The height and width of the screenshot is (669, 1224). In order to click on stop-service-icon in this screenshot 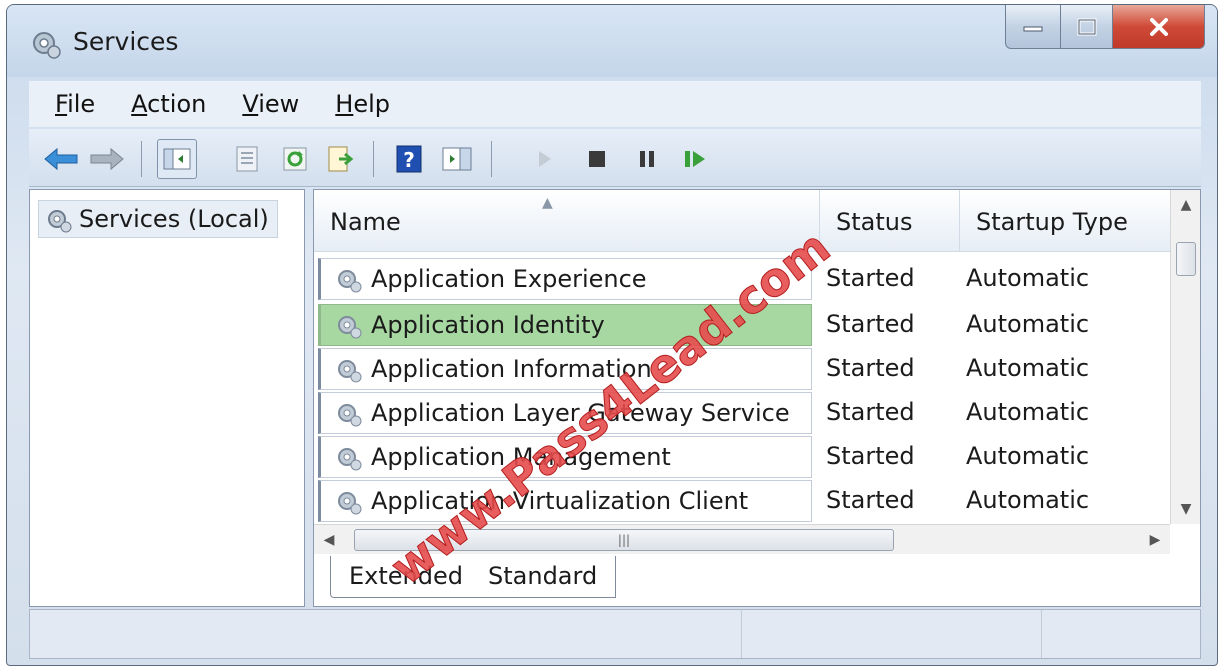, I will do `click(597, 159)`.